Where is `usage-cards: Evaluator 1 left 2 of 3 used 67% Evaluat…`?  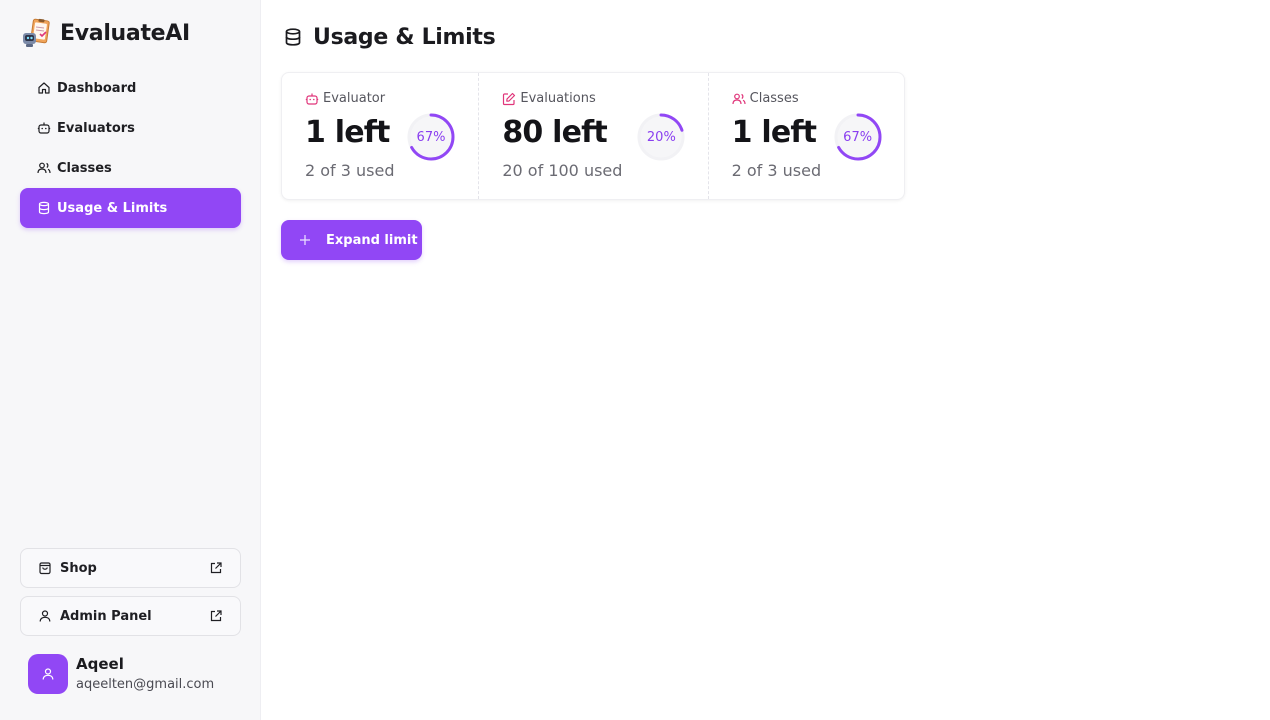
usage-cards: Evaluator 1 left 2 of 3 used 67% Evaluat… is located at coordinates (593, 136).